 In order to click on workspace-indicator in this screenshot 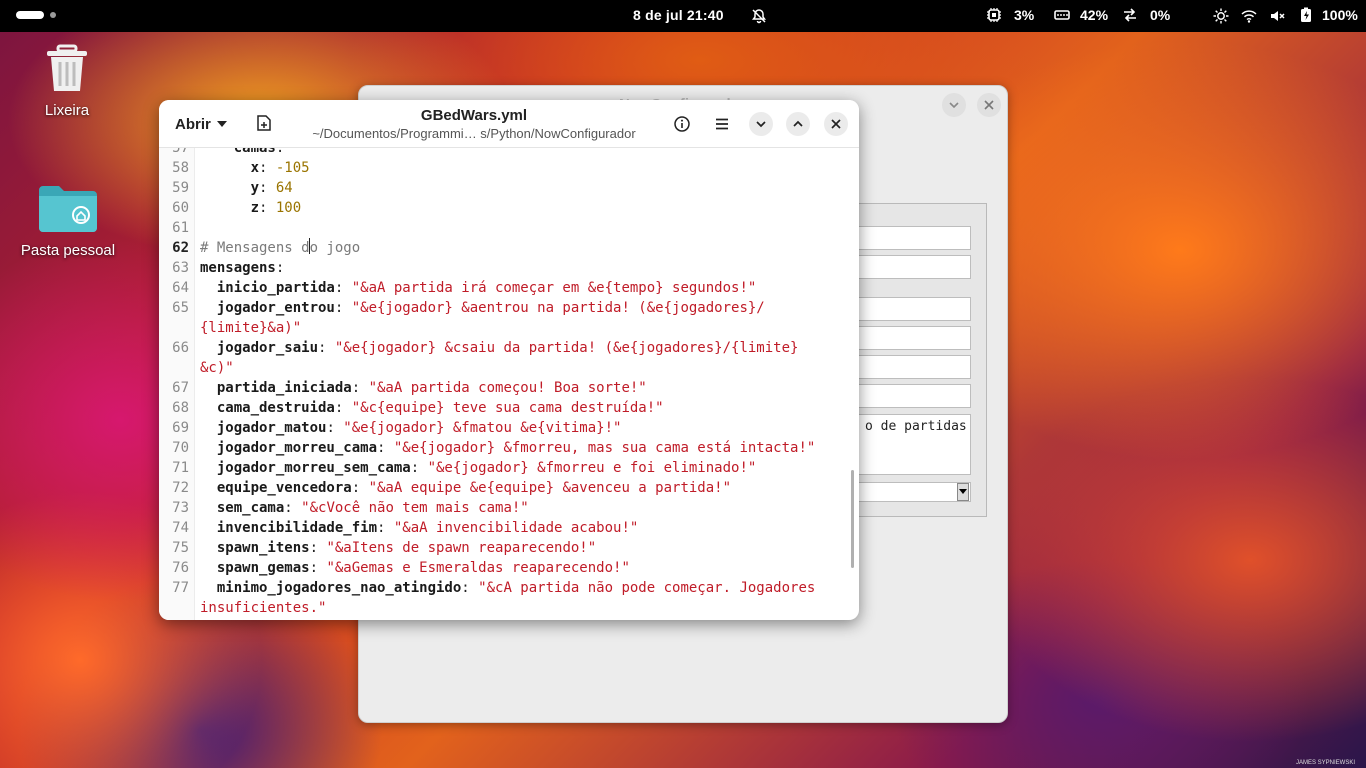, I will do `click(53, 15)`.